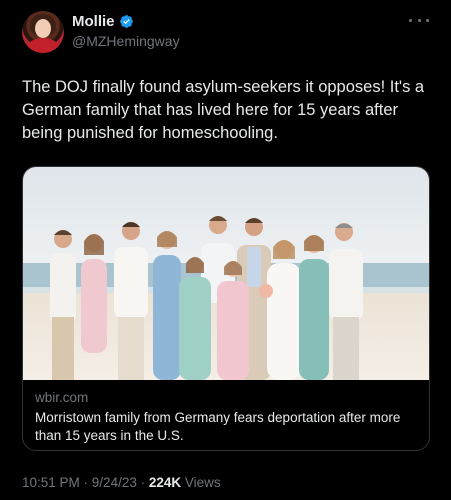 This screenshot has width=451, height=500. What do you see at coordinates (126, 41) in the screenshot?
I see `author-handle: @MZHemingway` at bounding box center [126, 41].